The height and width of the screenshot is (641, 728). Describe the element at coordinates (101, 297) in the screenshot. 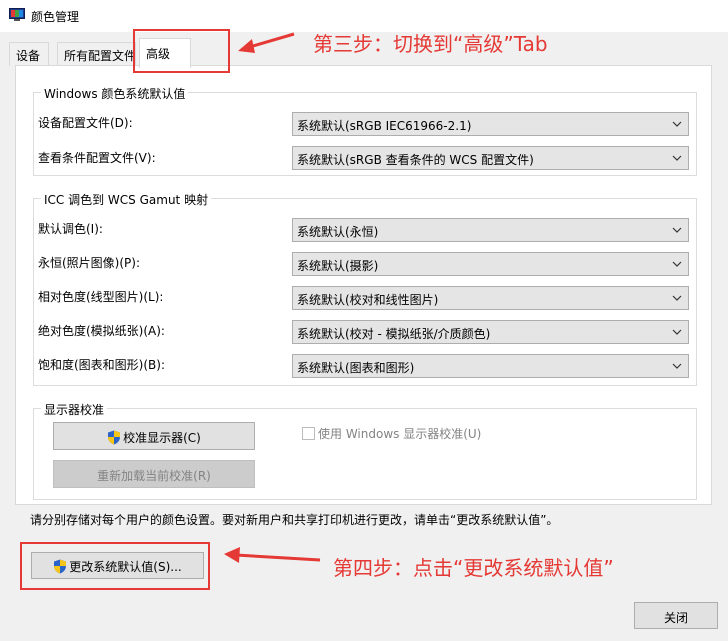

I see `relative-colorimetric-label: 相对色度(线型图片)(L):` at that location.